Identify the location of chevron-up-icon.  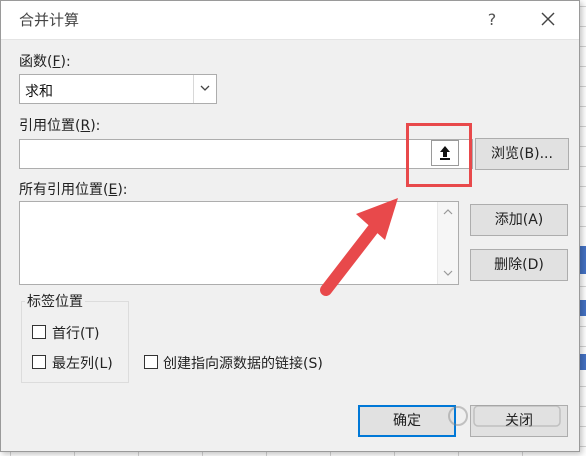
(448, 212).